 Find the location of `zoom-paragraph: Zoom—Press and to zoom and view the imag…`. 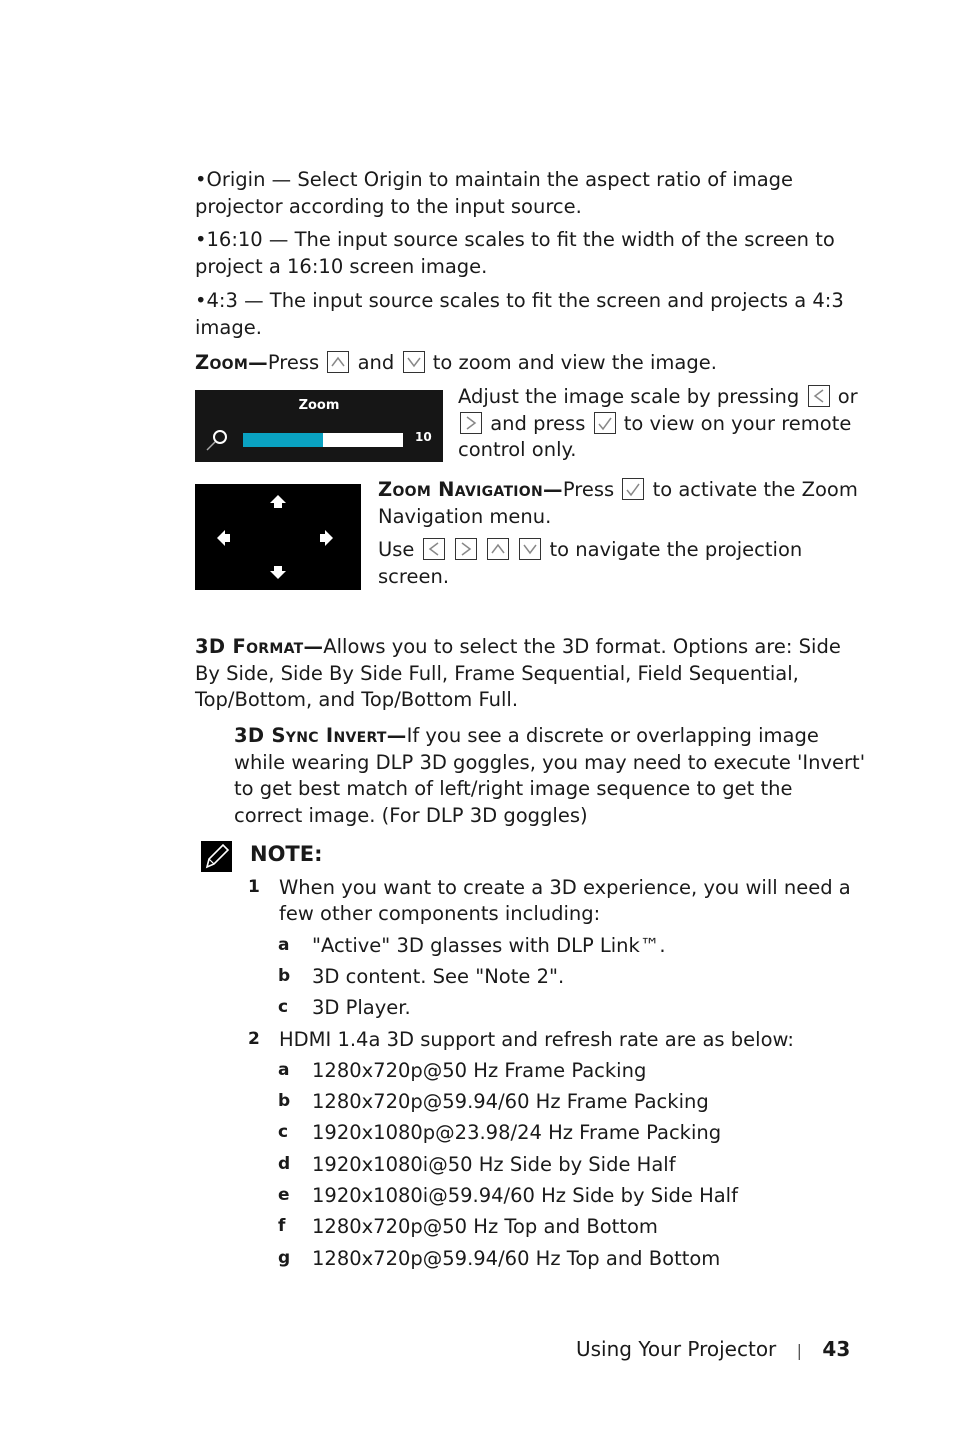

zoom-paragraph: Zoom—Press and to zoom and view the imag… is located at coordinates (530, 363).